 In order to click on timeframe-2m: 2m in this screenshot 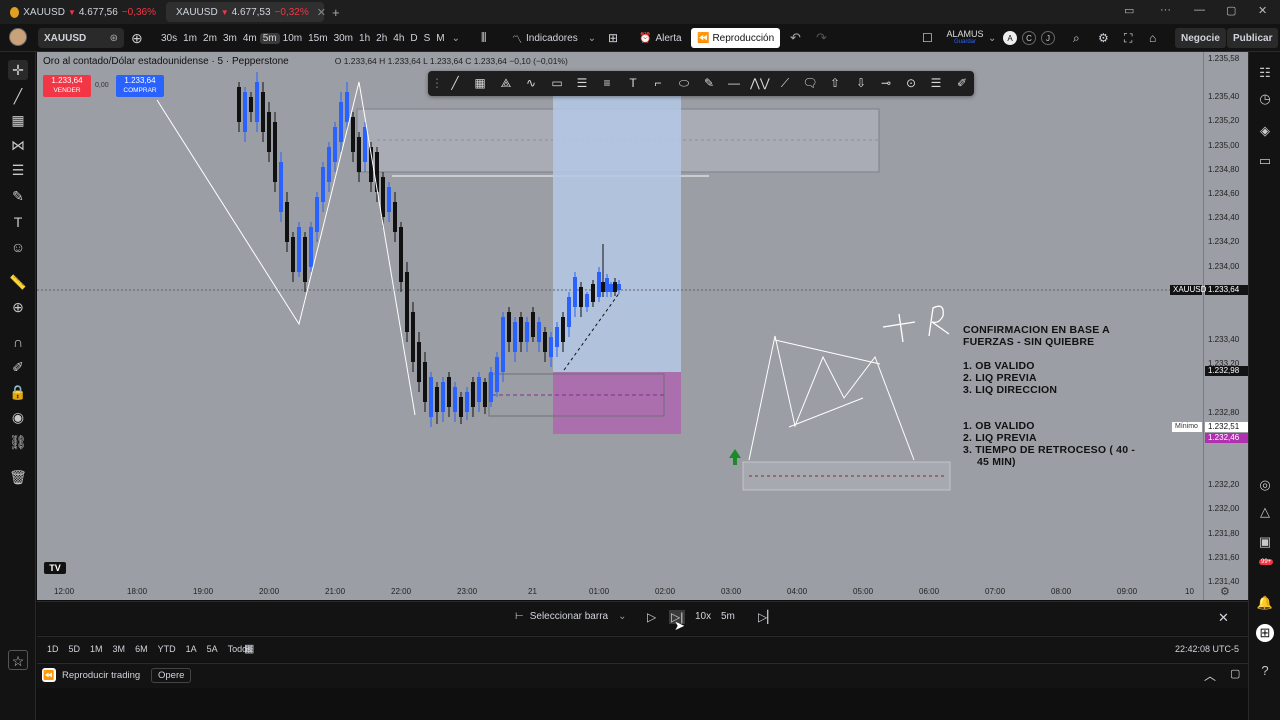, I will do `click(210, 38)`.